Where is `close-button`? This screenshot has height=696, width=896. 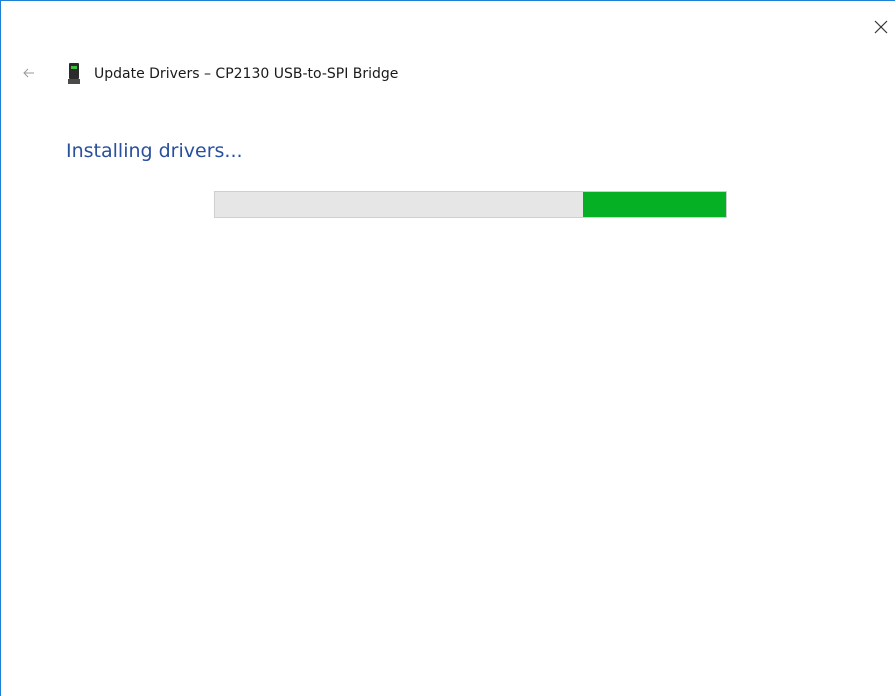
close-button is located at coordinates (881, 27).